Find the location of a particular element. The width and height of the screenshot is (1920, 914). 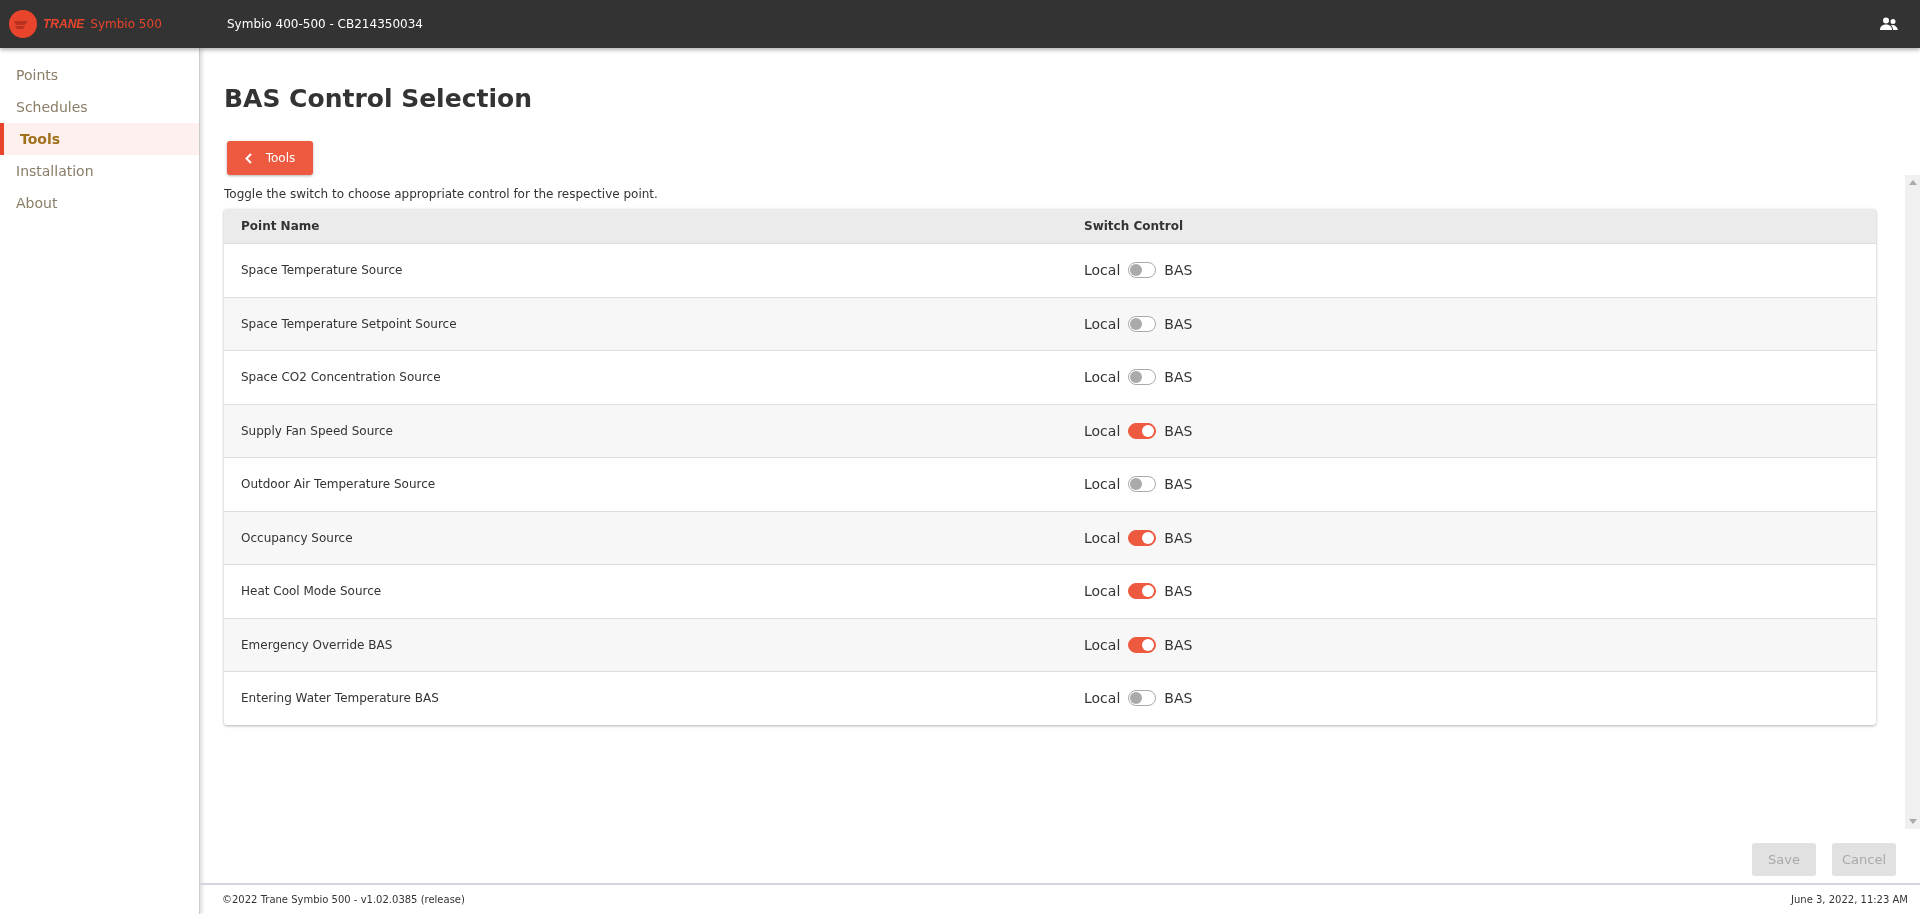

scrollbar is located at coordinates (1912, 502).